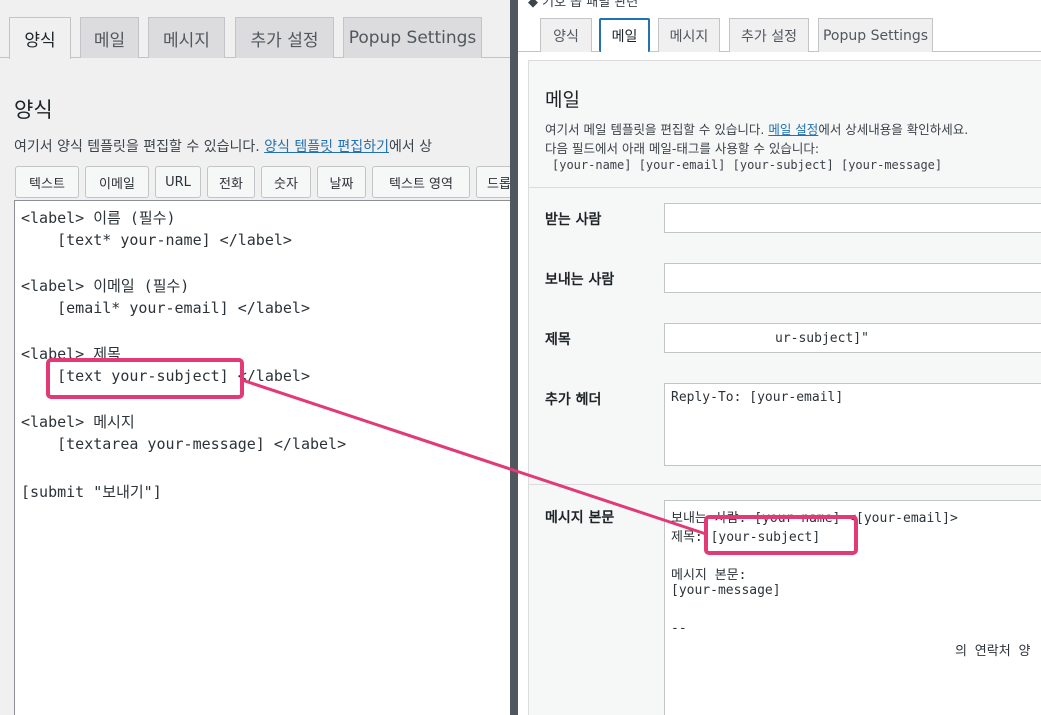  What do you see at coordinates (573, 220) in the screenshot?
I see `to-label: 받는 사람` at bounding box center [573, 220].